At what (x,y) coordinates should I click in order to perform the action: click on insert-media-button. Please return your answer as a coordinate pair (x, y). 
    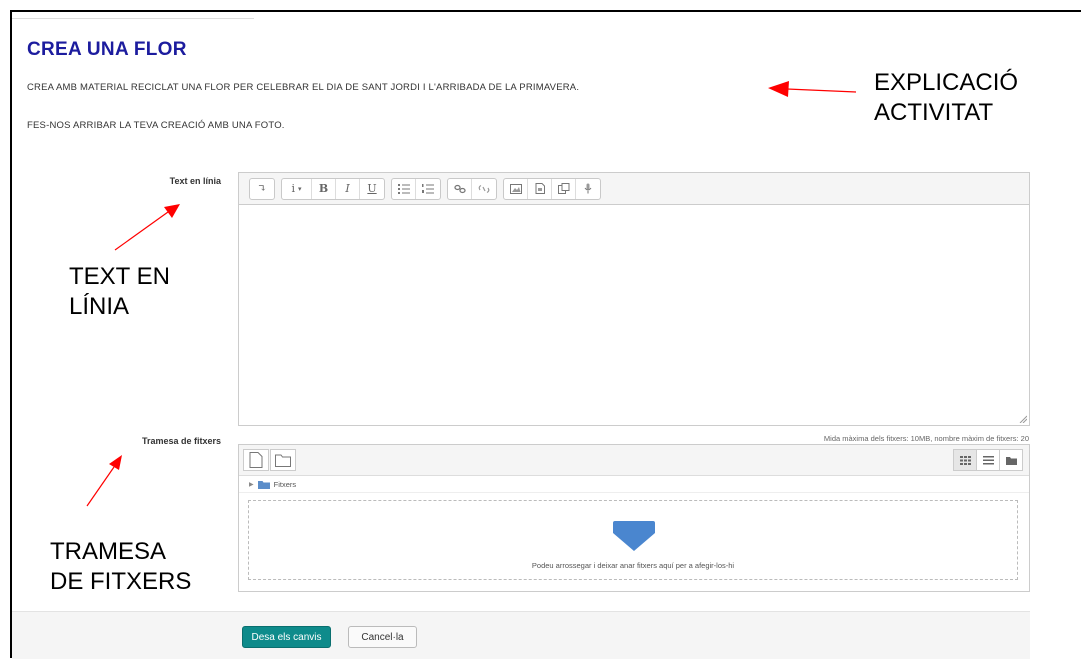
    Looking at the image, I should click on (540, 188).